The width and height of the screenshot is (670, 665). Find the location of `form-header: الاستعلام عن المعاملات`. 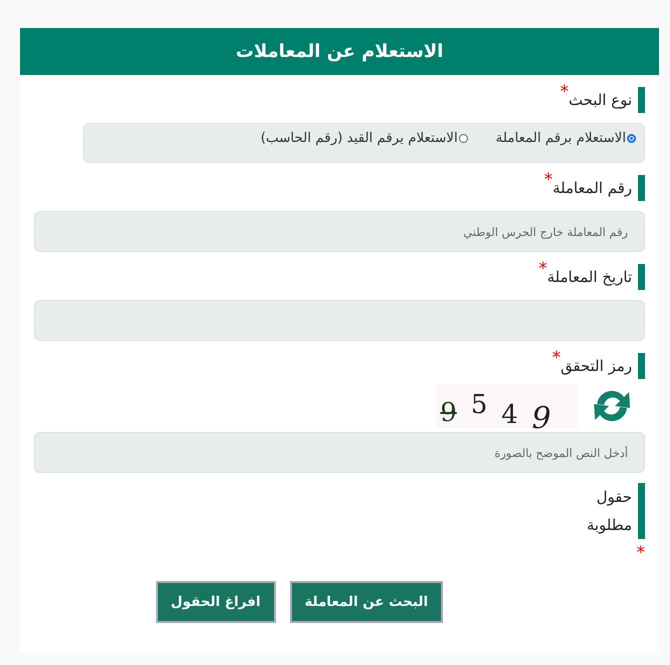

form-header: الاستعلام عن المعاملات is located at coordinates (339, 51).